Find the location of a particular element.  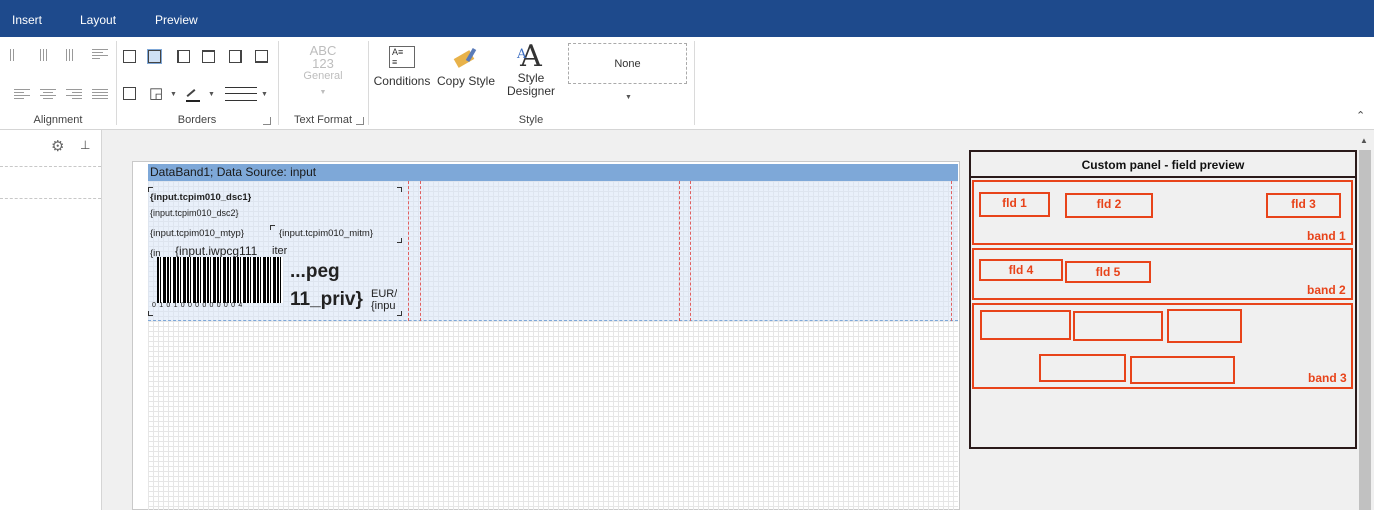

pin-icon: ⊥ is located at coordinates (85, 145).